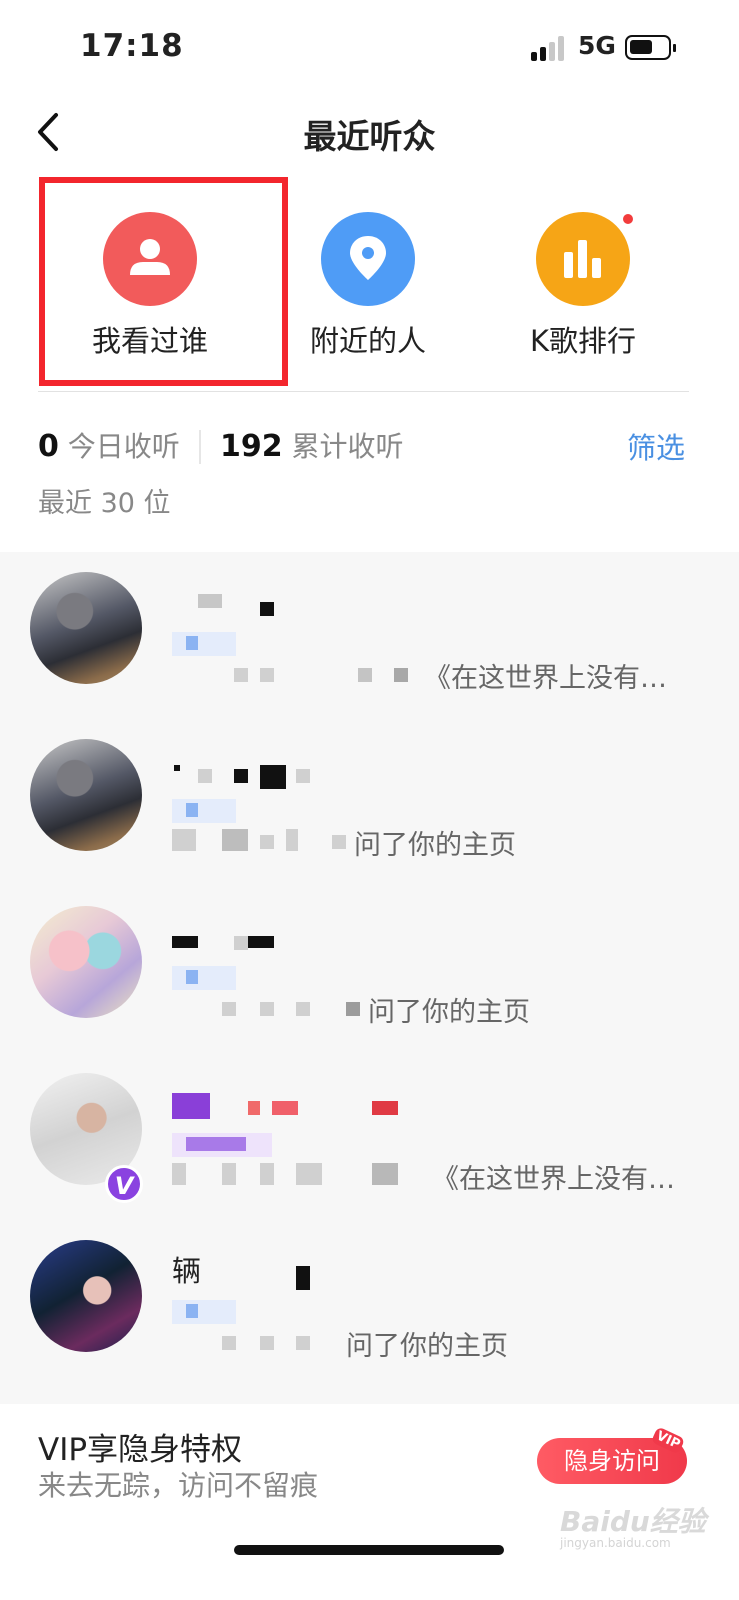 The height and width of the screenshot is (1600, 739). I want to click on bar-chart-icon, so click(583, 259).